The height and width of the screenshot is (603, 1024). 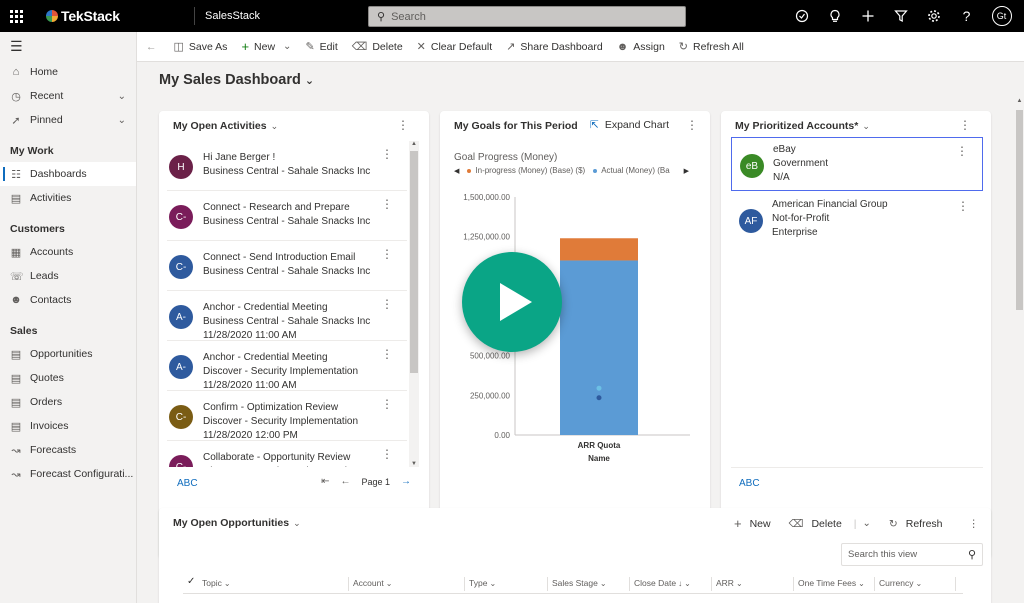 What do you see at coordinates (414, 464) in the screenshot?
I see `scroll-down-icon: ▼` at bounding box center [414, 464].